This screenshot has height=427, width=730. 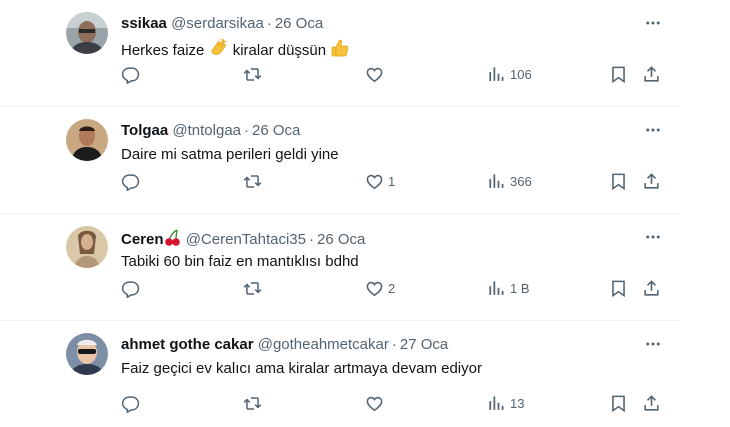 I want to click on like-button: 1, so click(x=380, y=181).